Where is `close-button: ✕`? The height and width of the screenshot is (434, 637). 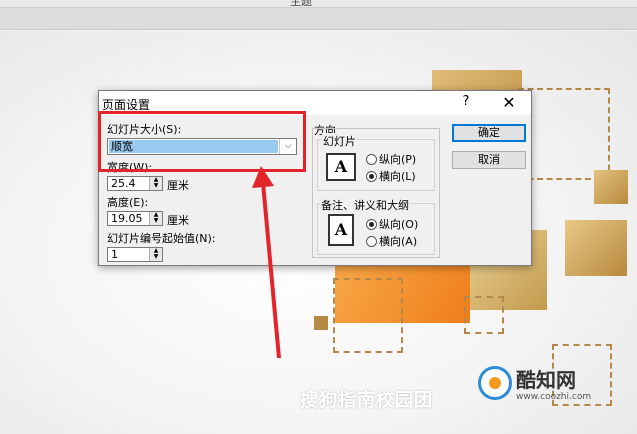
close-button: ✕ is located at coordinates (509, 103).